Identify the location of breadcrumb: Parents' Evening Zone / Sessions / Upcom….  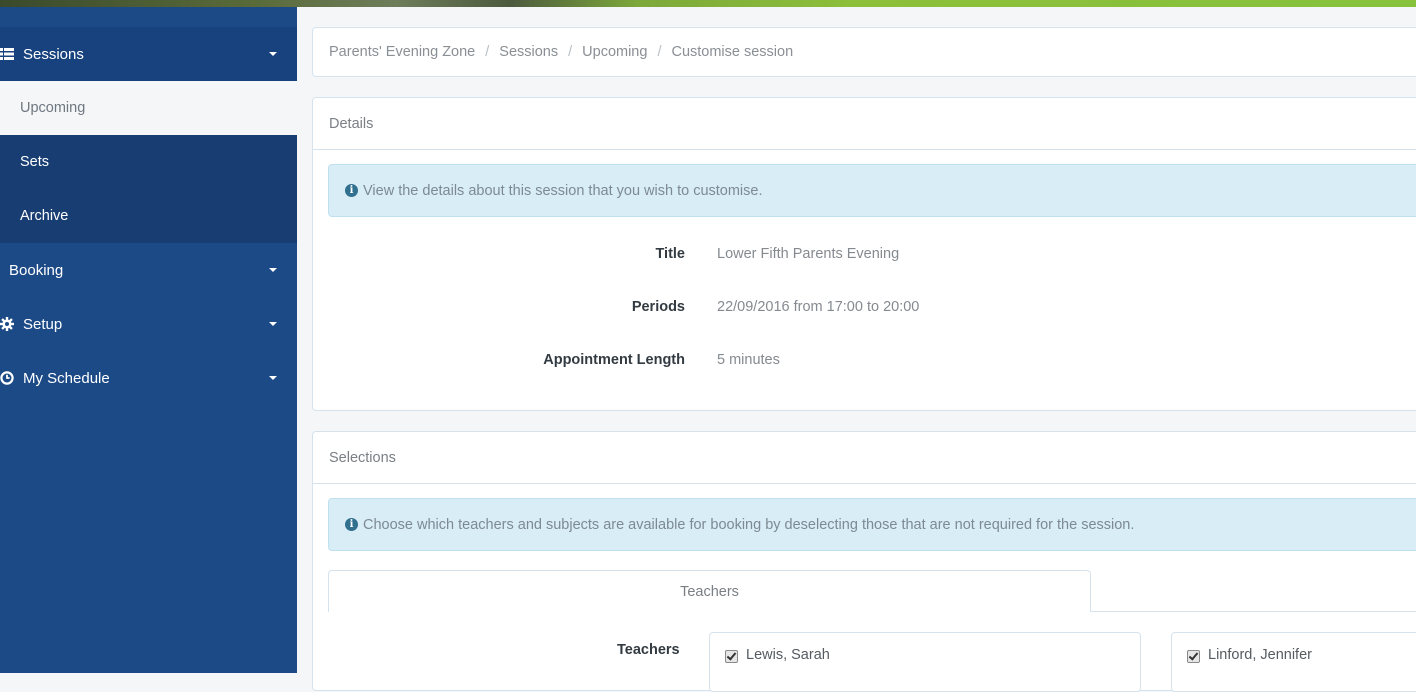
(864, 52).